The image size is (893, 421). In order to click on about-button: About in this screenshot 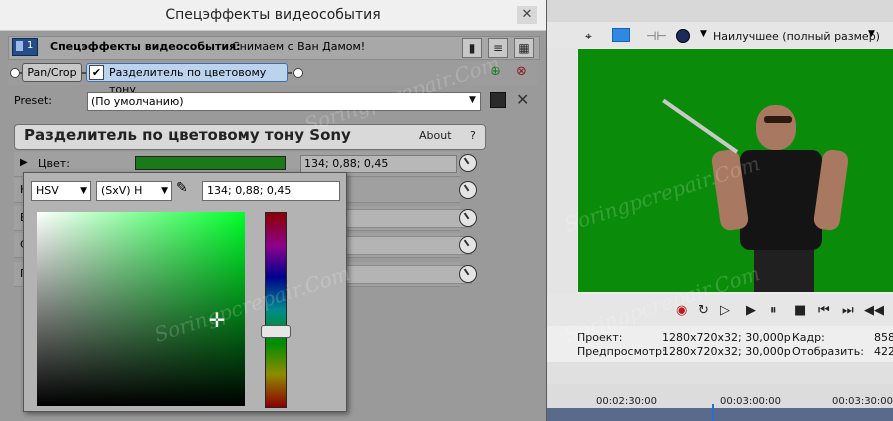, I will do `click(435, 135)`.